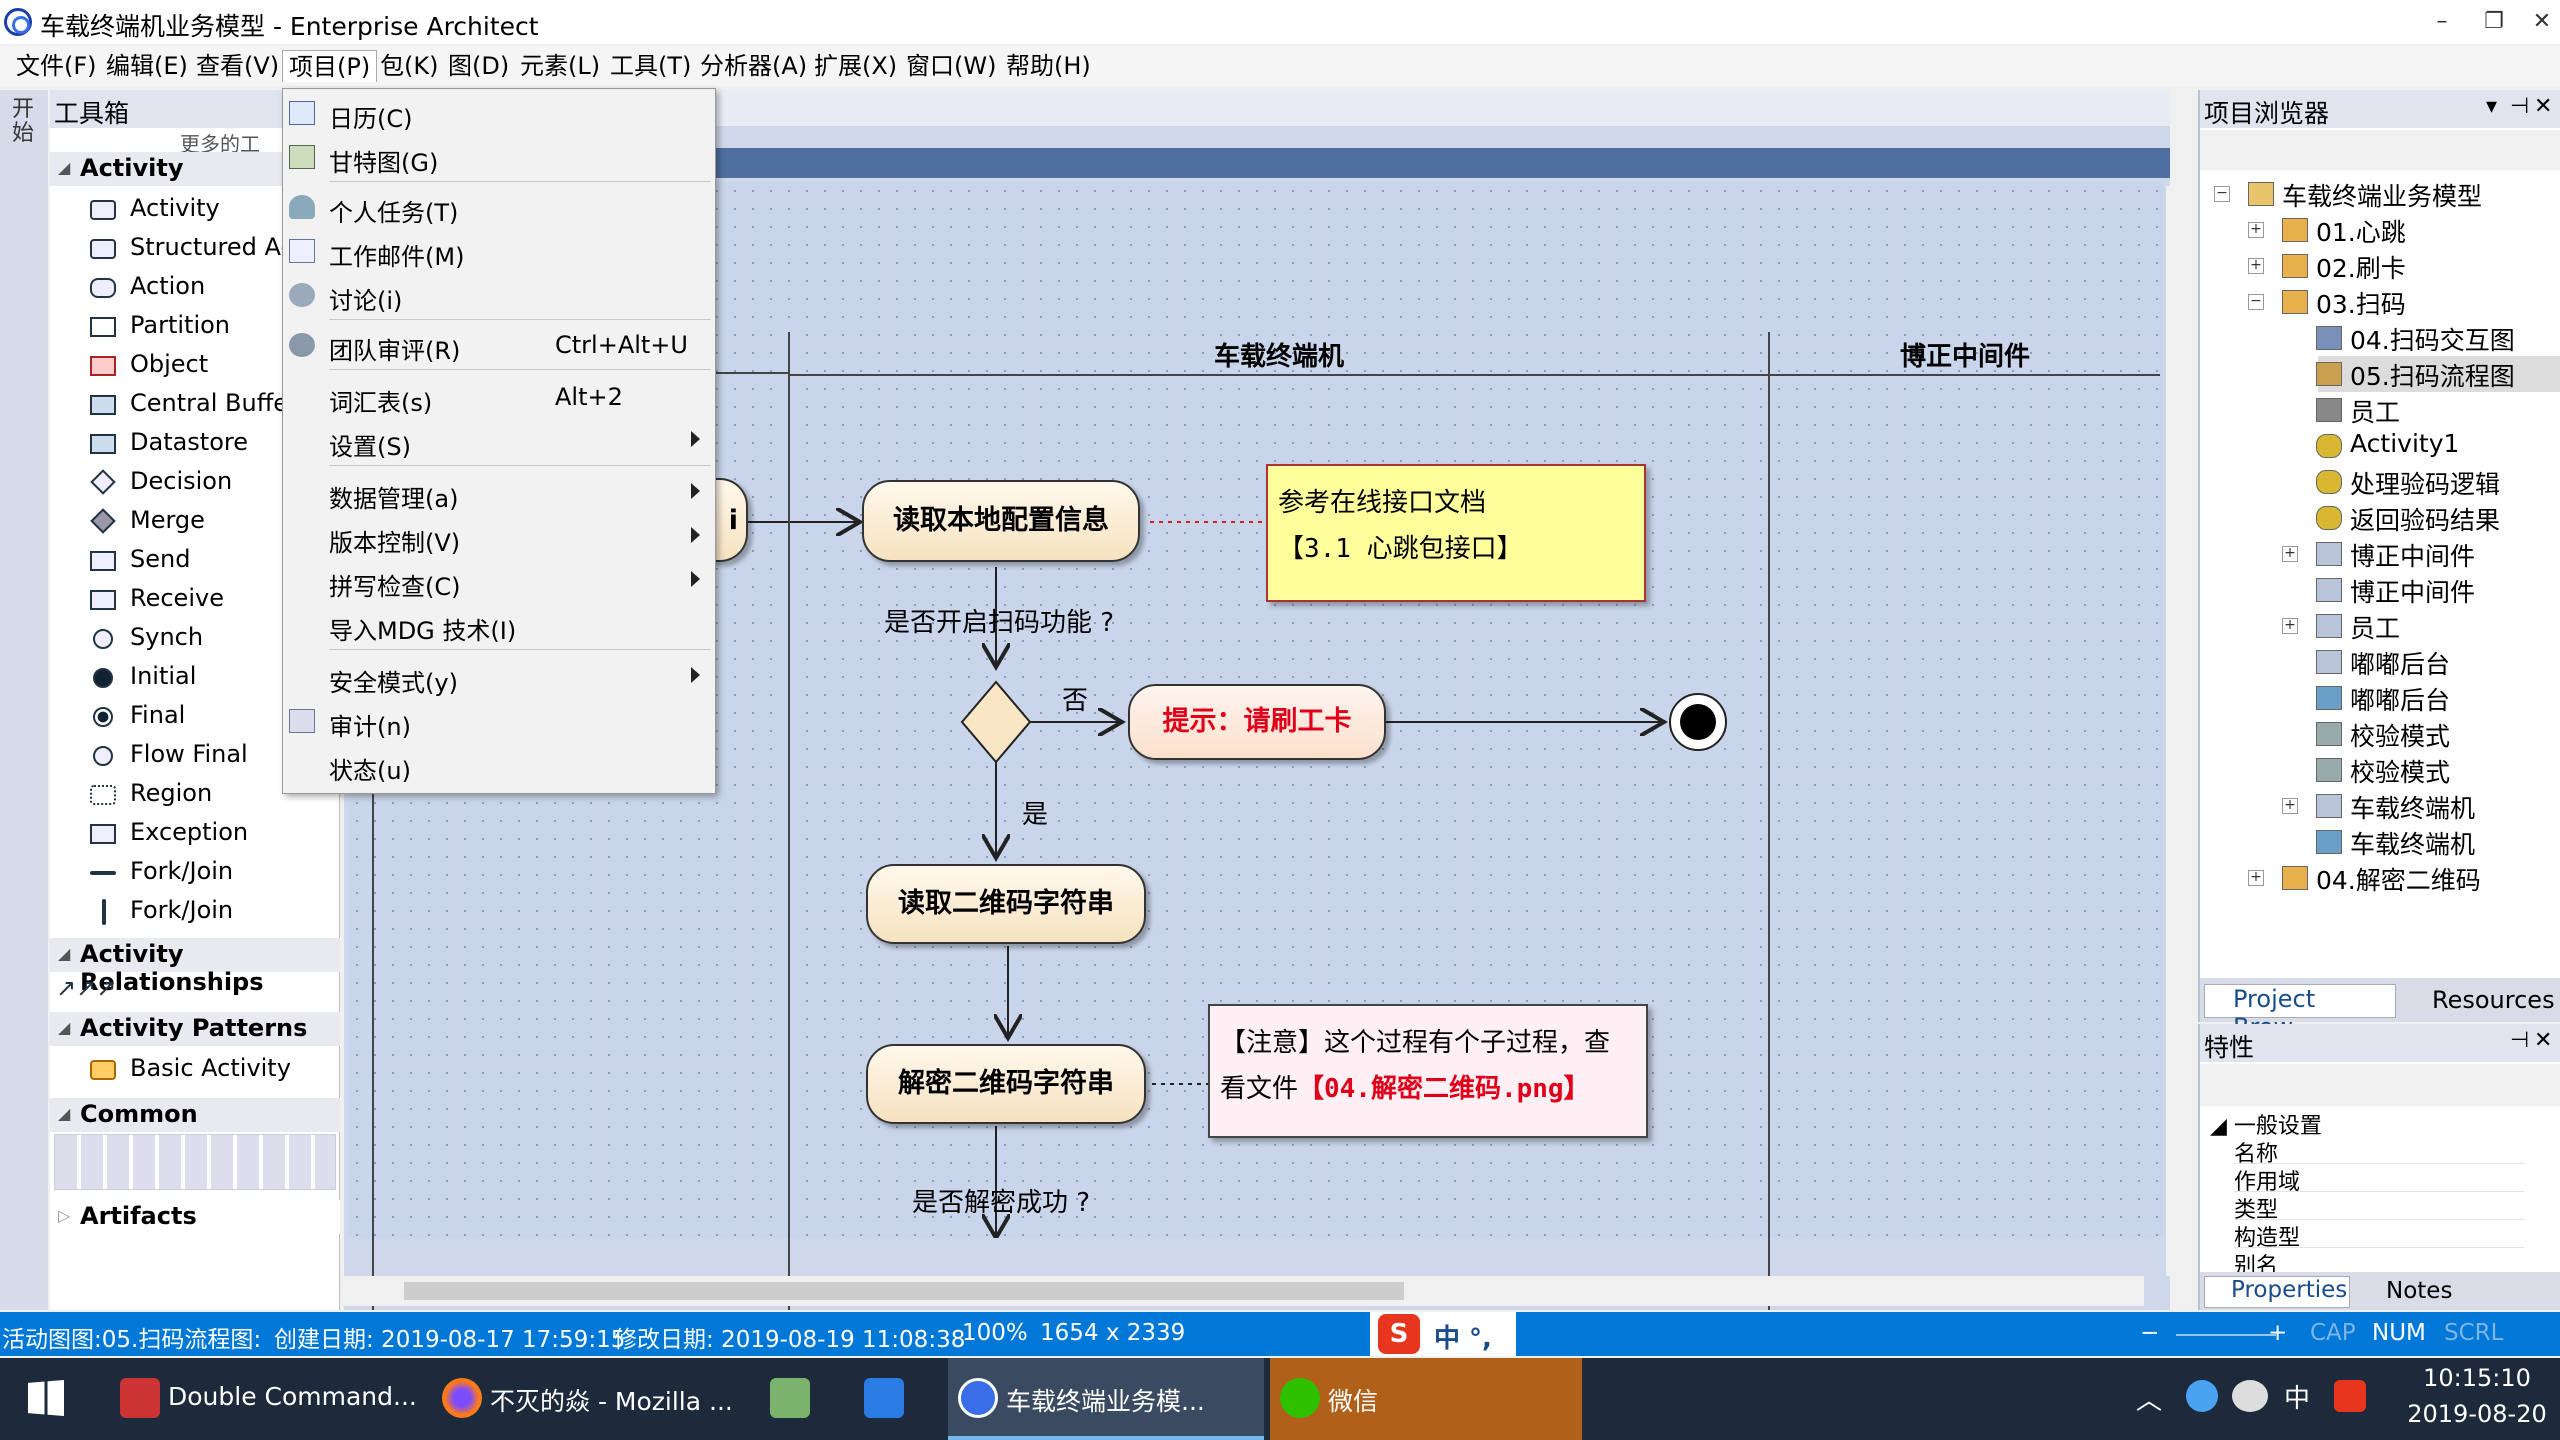 Image resolution: width=2560 pixels, height=1440 pixels. What do you see at coordinates (753, 66) in the screenshot?
I see `menu-analyzer: 分析器(A)` at bounding box center [753, 66].